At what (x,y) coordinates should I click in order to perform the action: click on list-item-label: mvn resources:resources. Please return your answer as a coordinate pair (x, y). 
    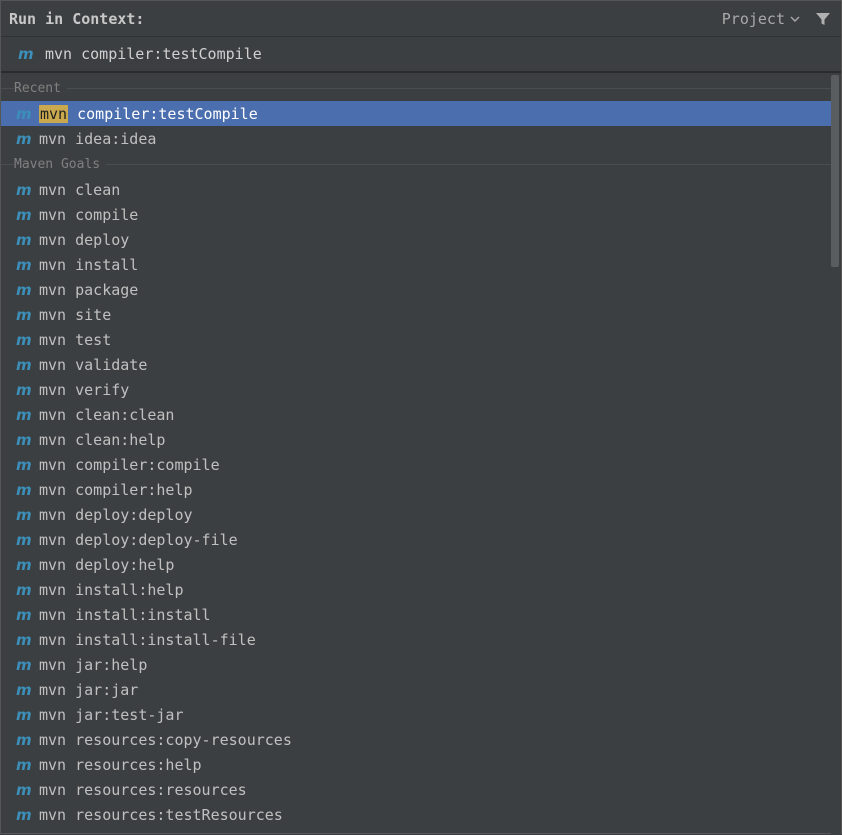
    Looking at the image, I should click on (143, 790).